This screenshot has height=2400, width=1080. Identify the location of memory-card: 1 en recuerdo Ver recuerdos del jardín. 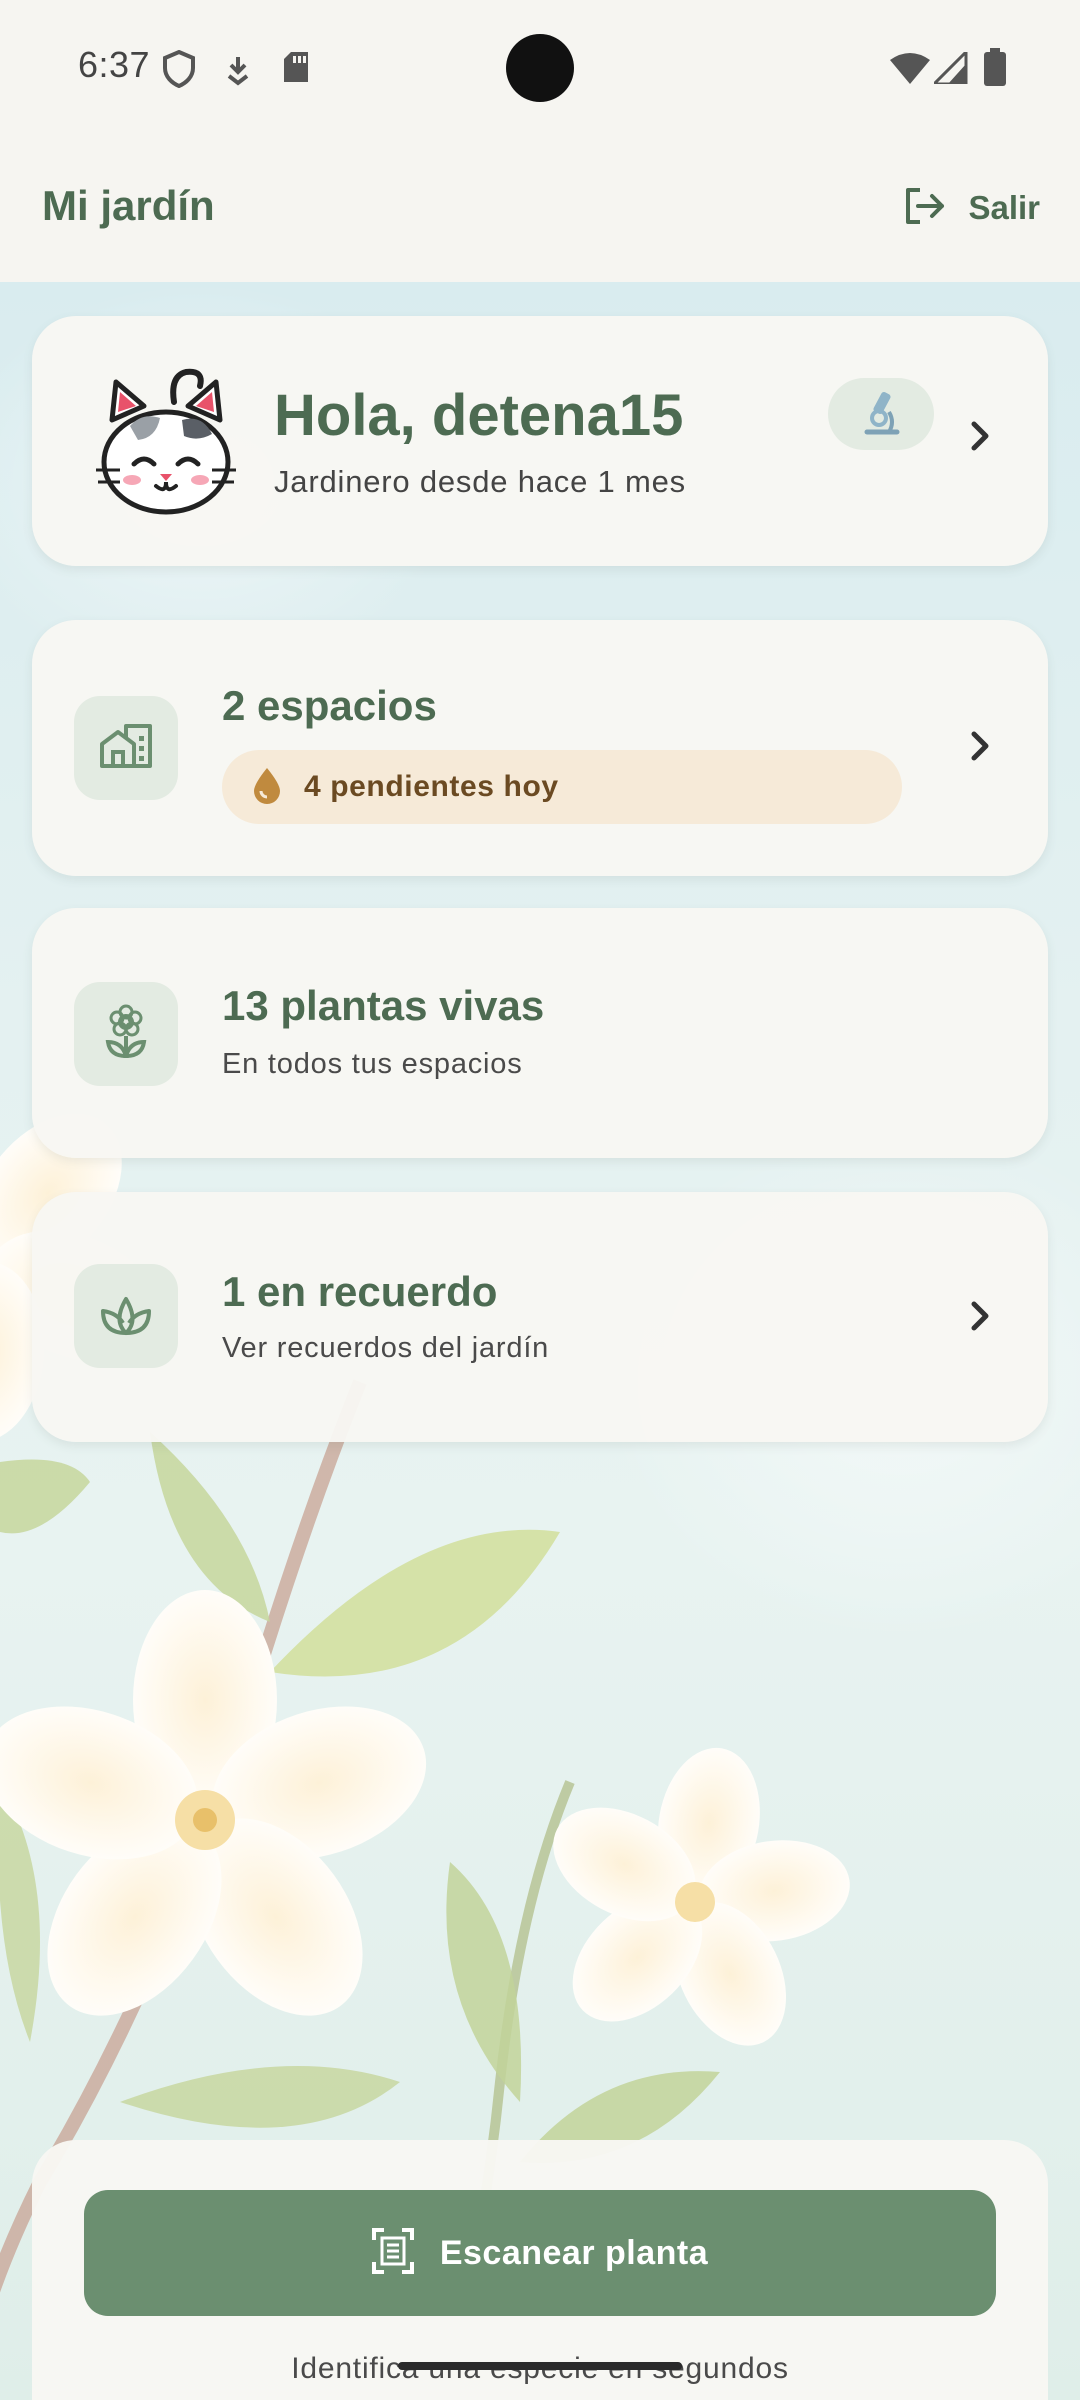
(540, 1317).